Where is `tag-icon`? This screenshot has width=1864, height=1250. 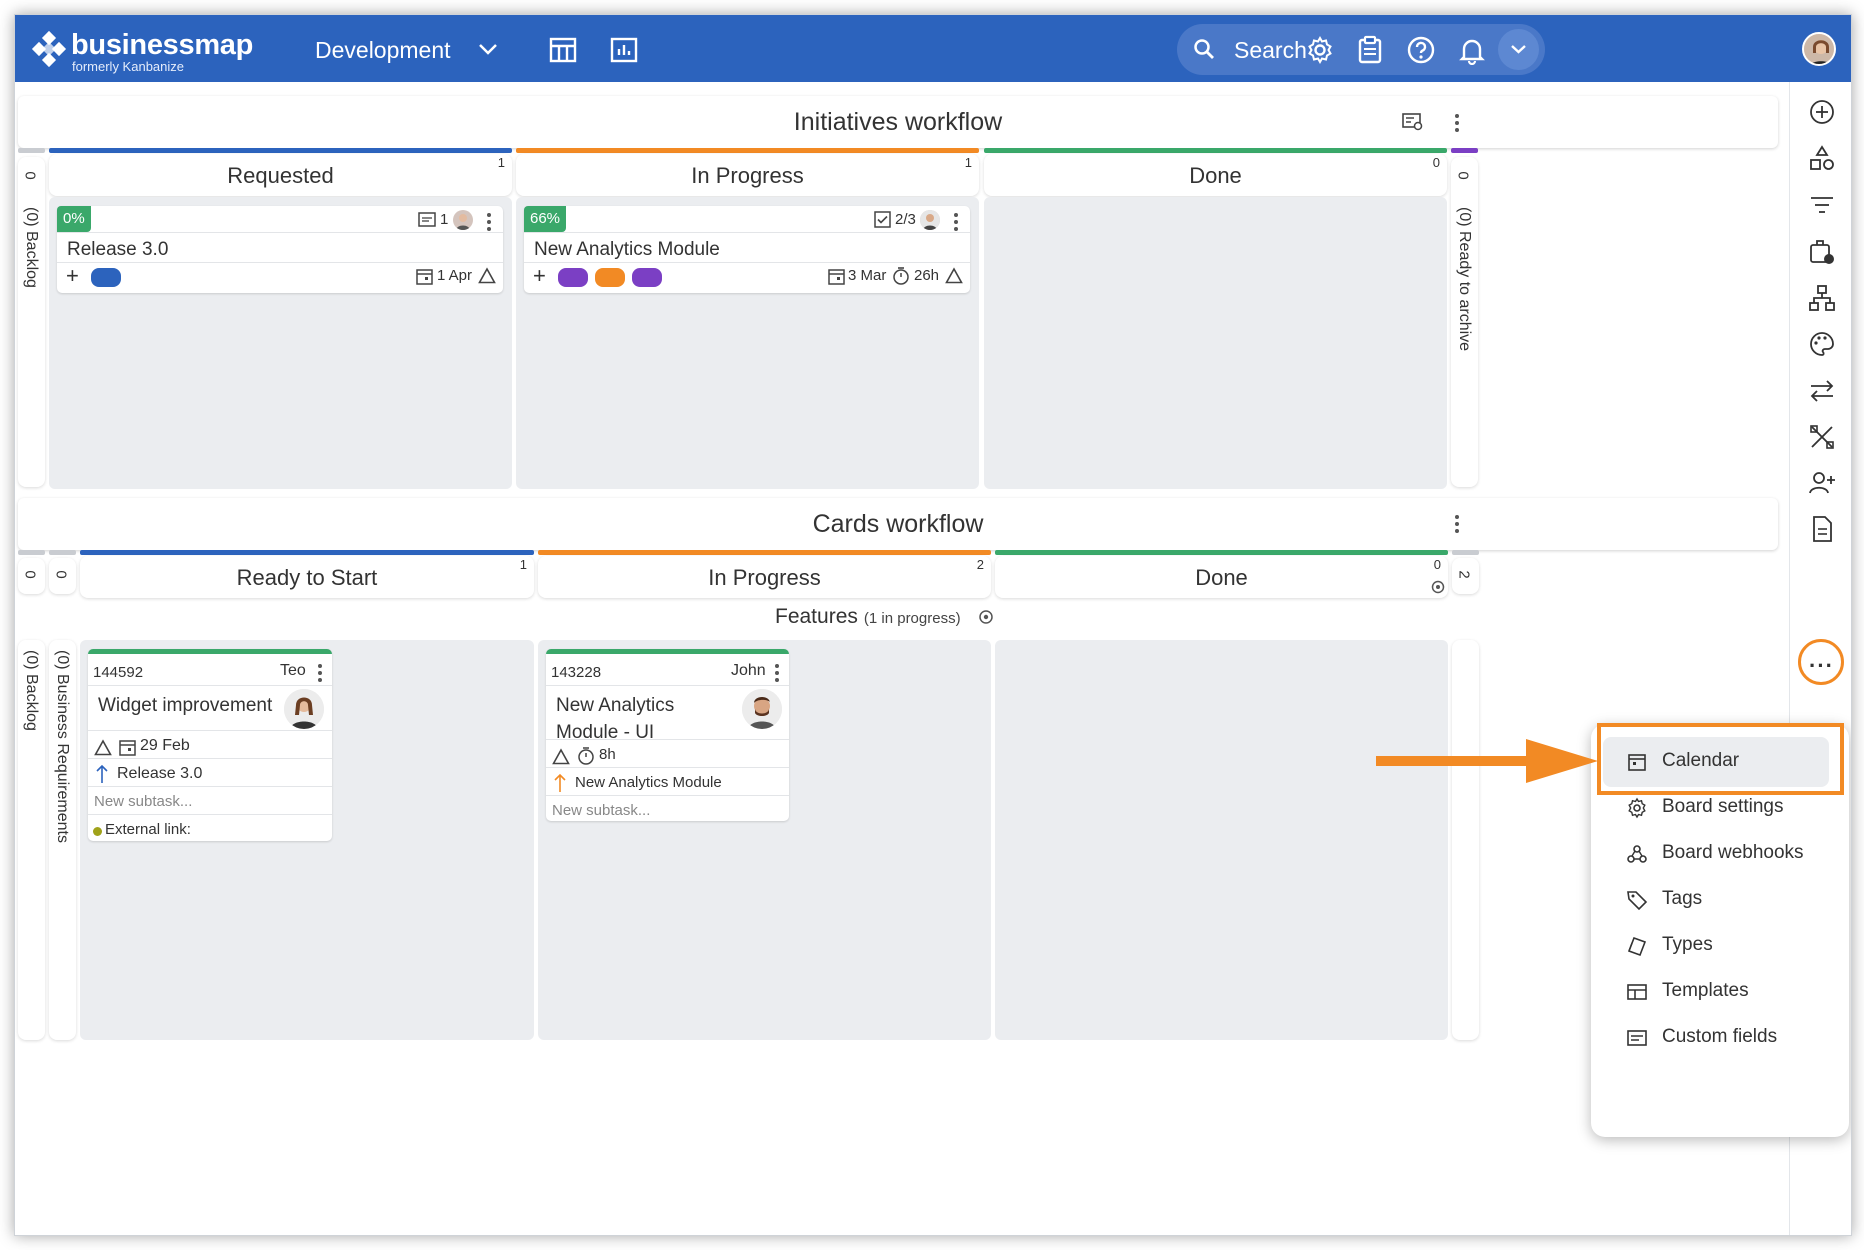 tag-icon is located at coordinates (1637, 901).